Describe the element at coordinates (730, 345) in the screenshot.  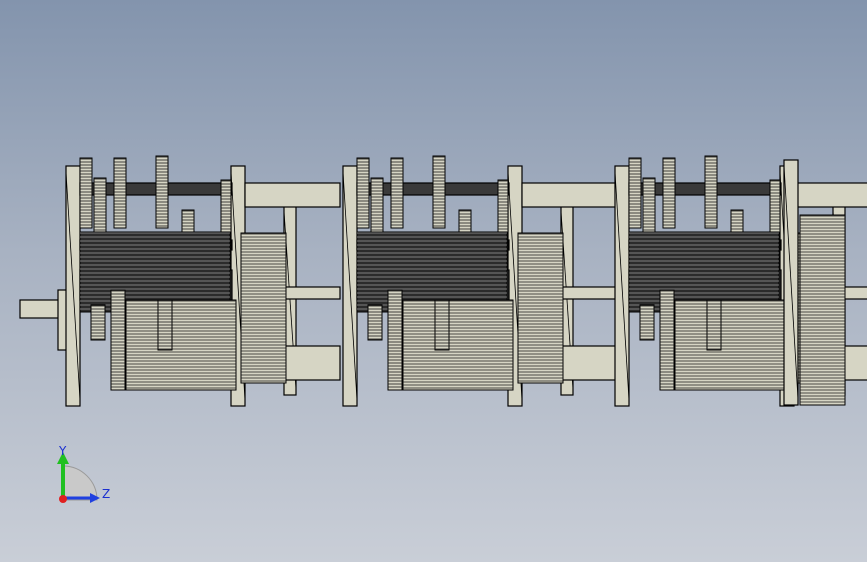
I see `section-3-large-drum` at that location.